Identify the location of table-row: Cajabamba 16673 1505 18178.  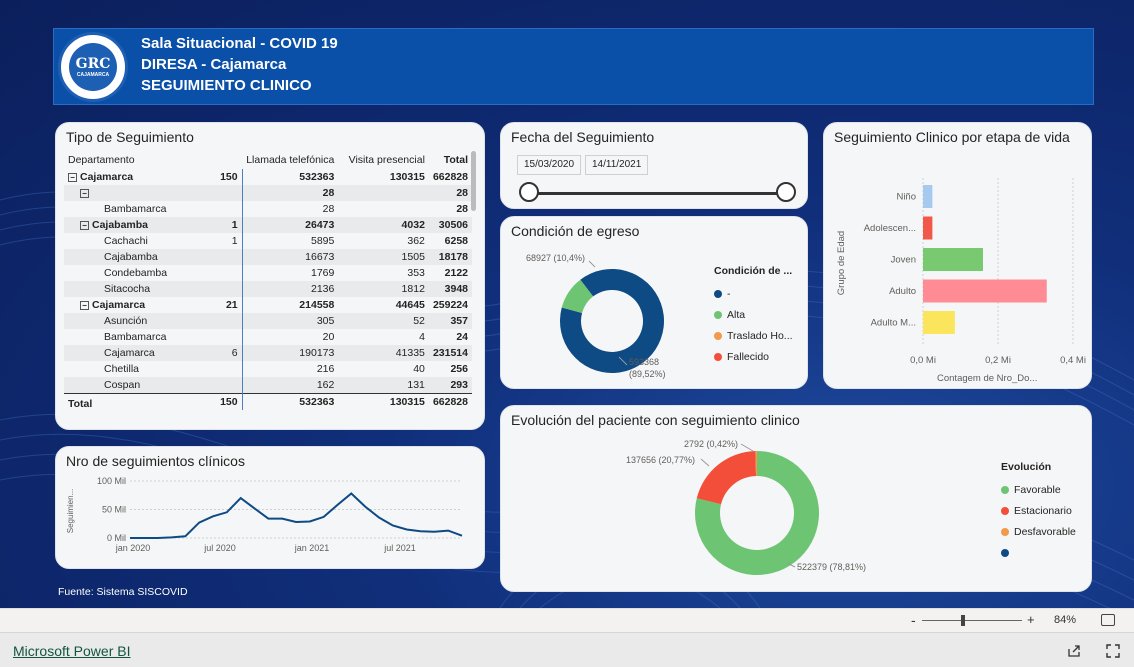
(268, 257).